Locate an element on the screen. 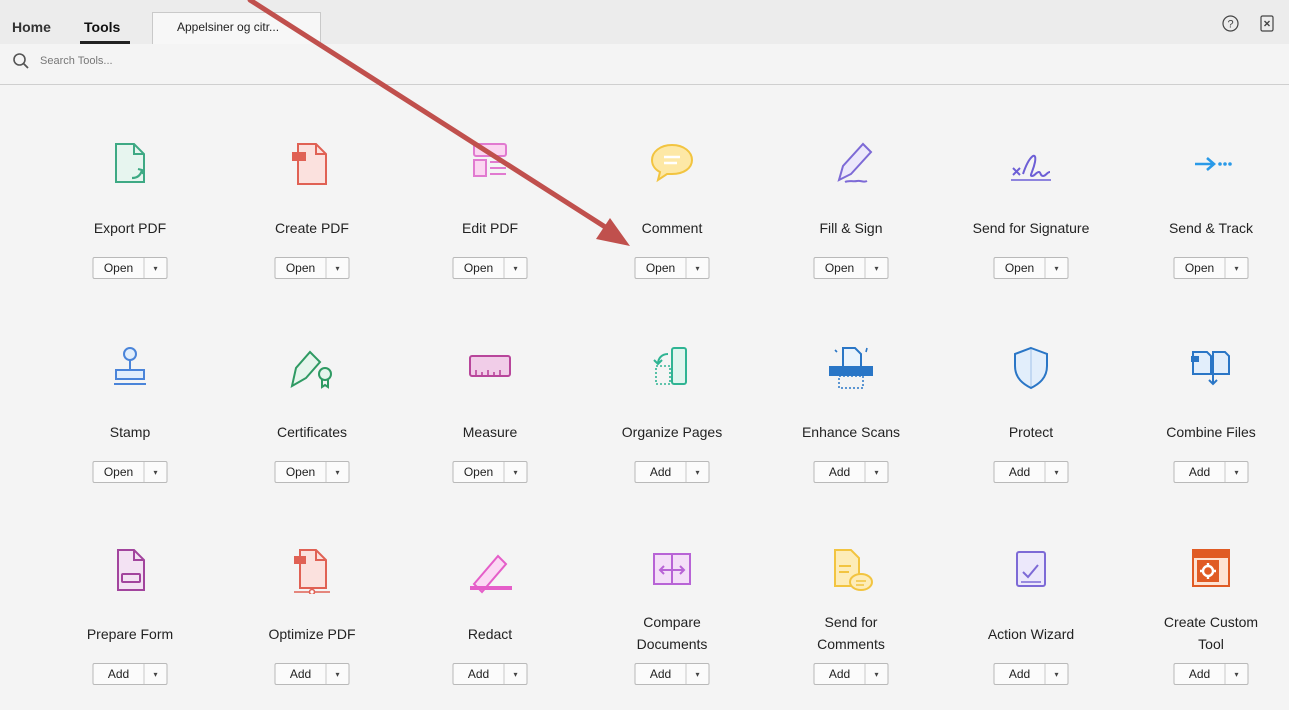 The width and height of the screenshot is (1289, 710). tool-name: Export PDF is located at coordinates (130, 228).